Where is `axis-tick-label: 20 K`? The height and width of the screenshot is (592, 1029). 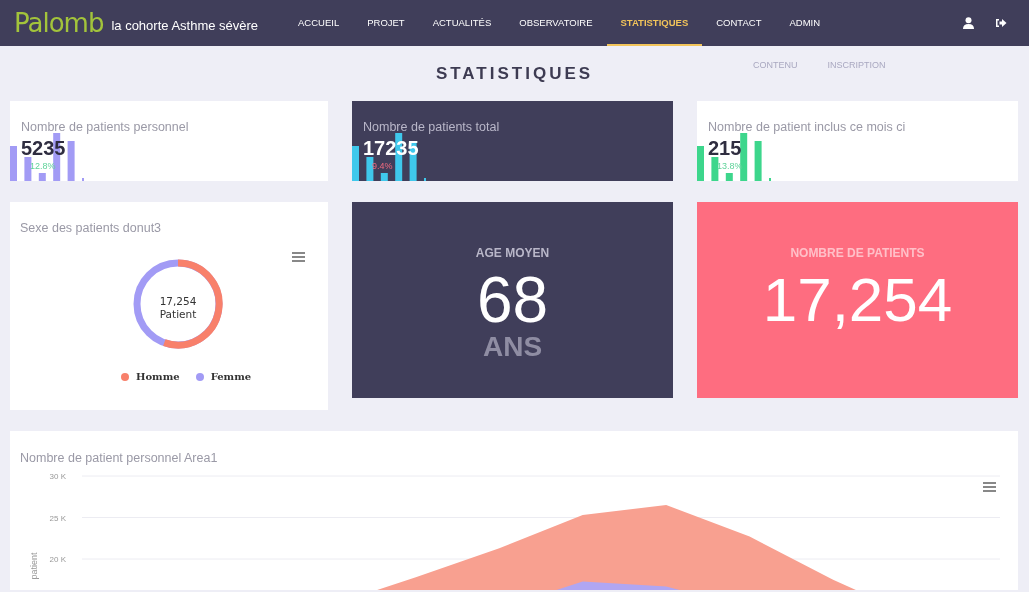 axis-tick-label: 20 K is located at coordinates (57, 559).